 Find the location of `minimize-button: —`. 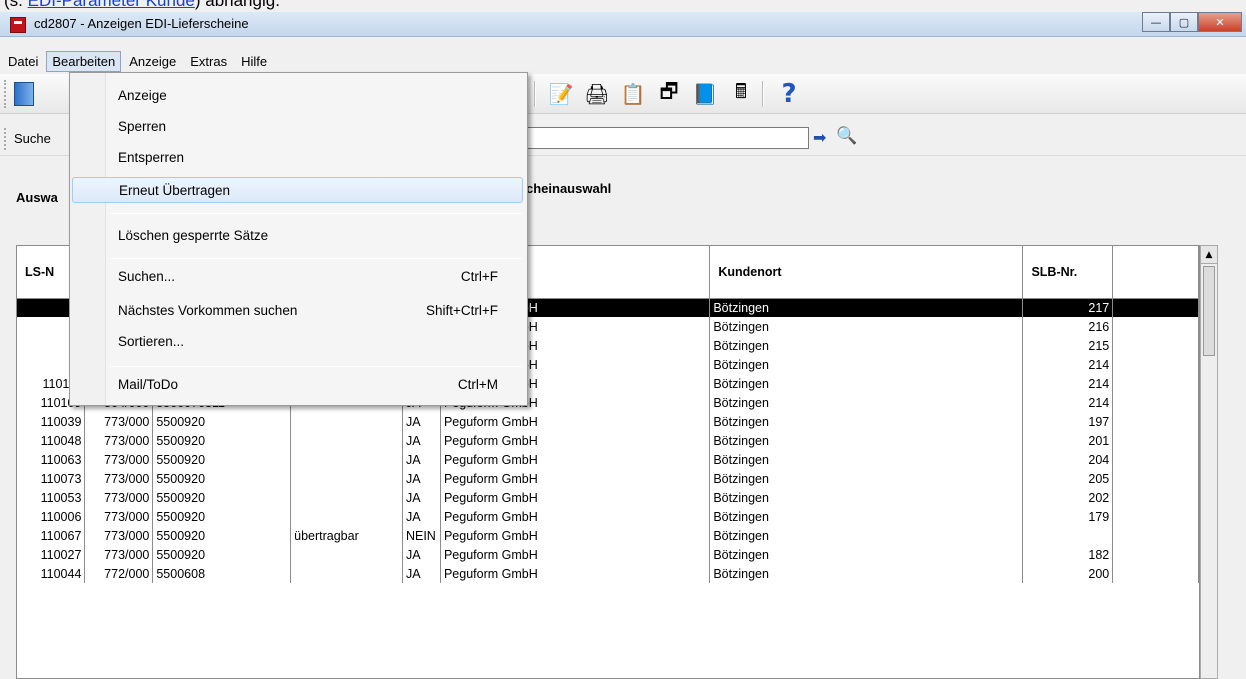

minimize-button: — is located at coordinates (1156, 22).